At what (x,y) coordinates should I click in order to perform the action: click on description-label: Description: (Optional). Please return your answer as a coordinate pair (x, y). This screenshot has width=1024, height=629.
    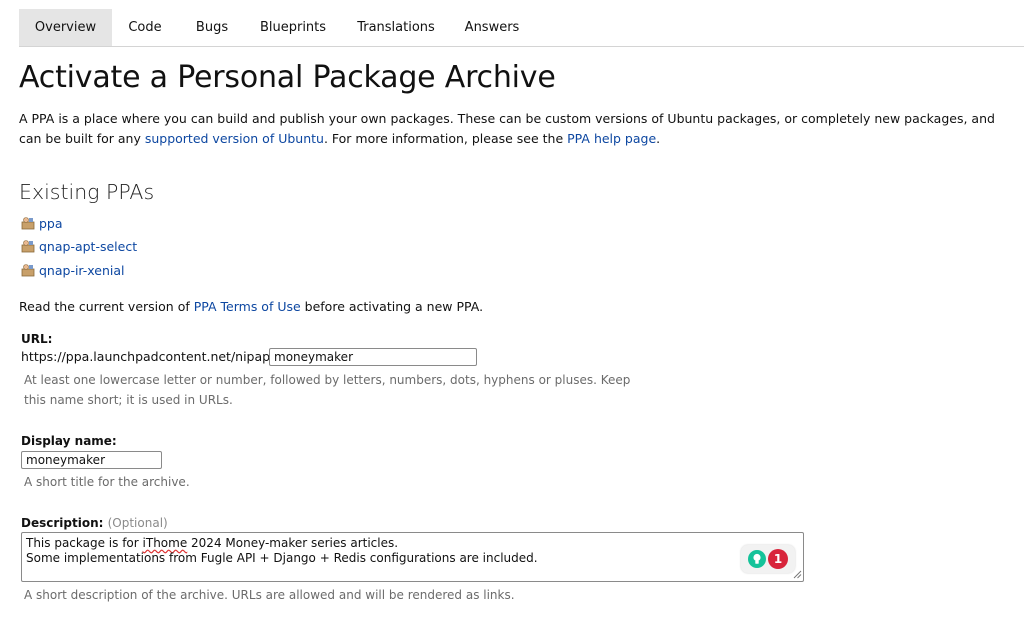
    Looking at the image, I should click on (94, 523).